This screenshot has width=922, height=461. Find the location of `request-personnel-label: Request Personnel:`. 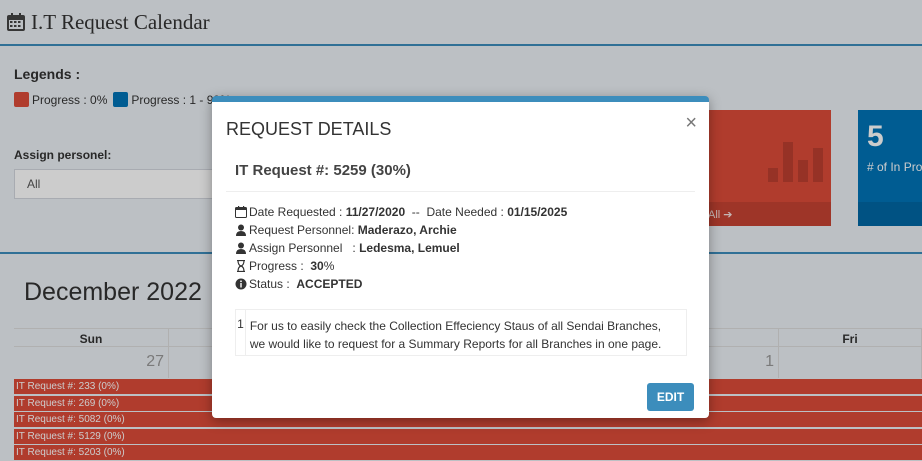

request-personnel-label: Request Personnel: is located at coordinates (303, 230).